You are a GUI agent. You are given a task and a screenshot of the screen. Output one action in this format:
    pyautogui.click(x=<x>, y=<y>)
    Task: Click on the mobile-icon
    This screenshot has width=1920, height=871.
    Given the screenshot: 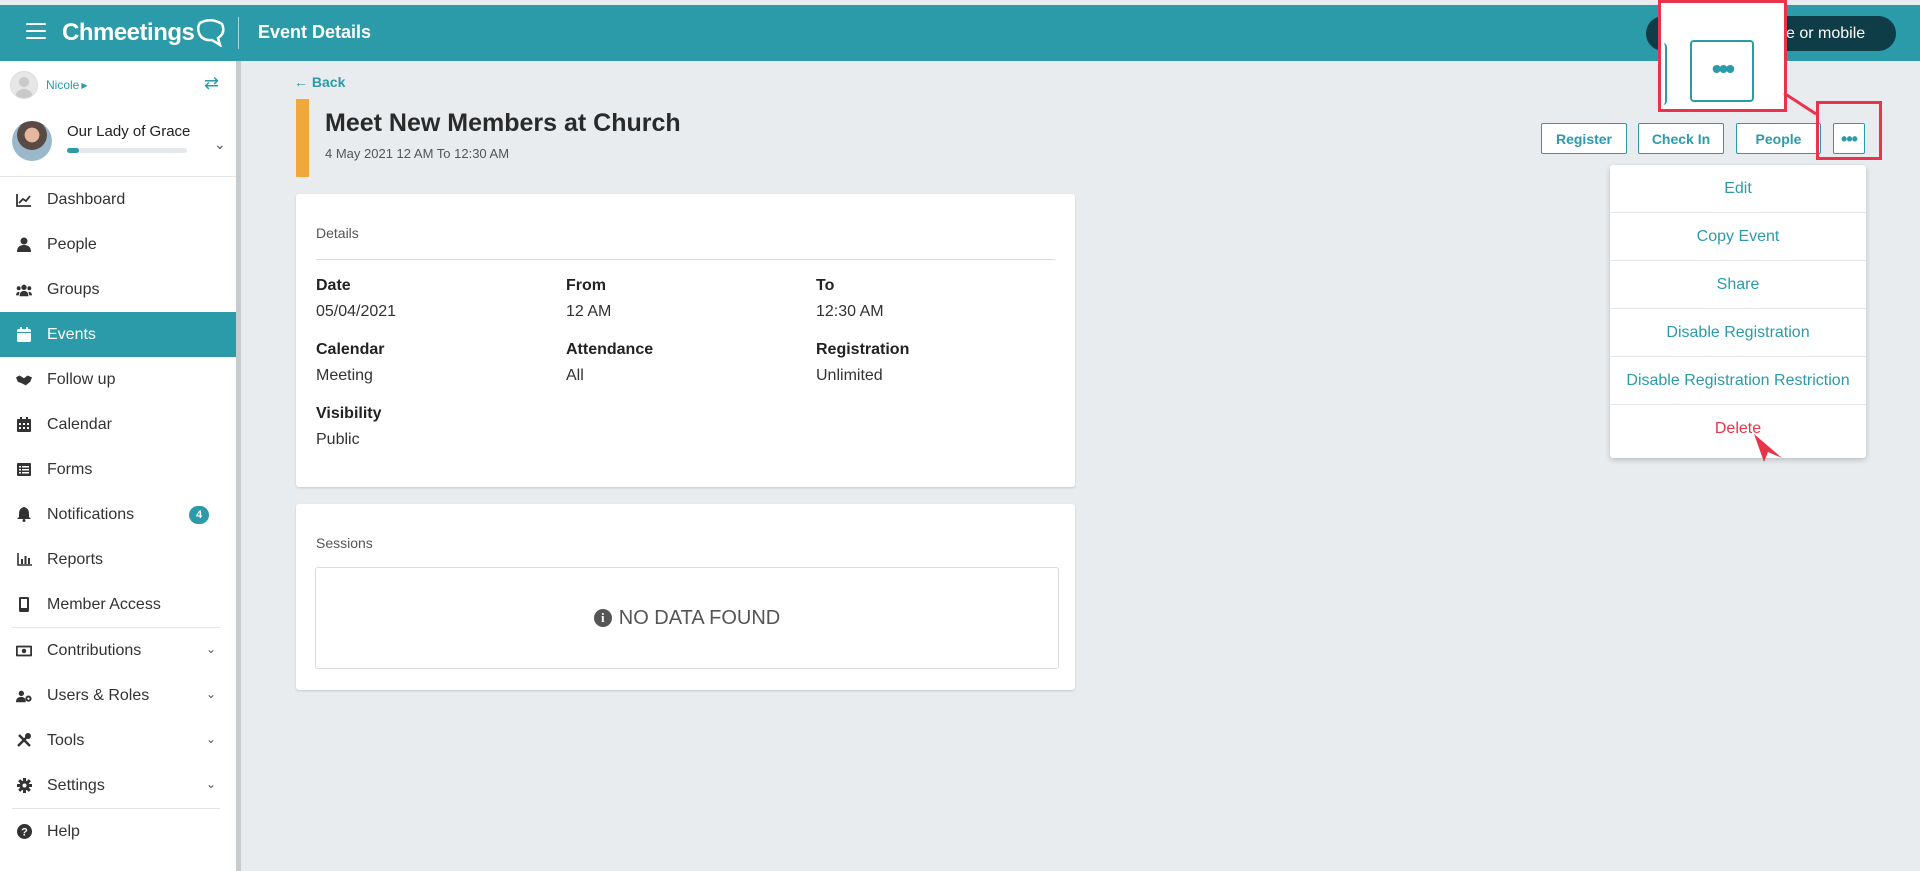 What is the action you would take?
    pyautogui.click(x=24, y=605)
    